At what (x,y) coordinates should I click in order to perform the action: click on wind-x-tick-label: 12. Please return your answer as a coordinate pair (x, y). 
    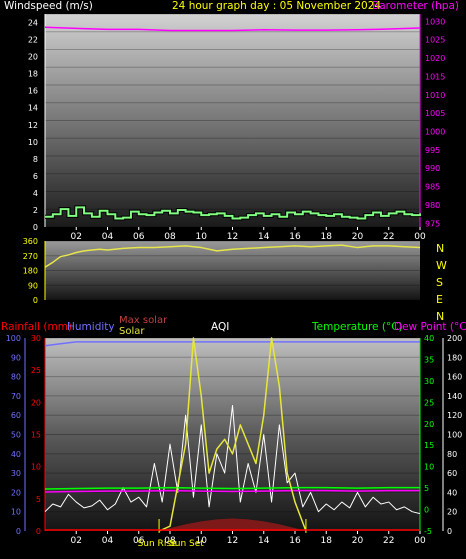
    Looking at the image, I should click on (232, 237).